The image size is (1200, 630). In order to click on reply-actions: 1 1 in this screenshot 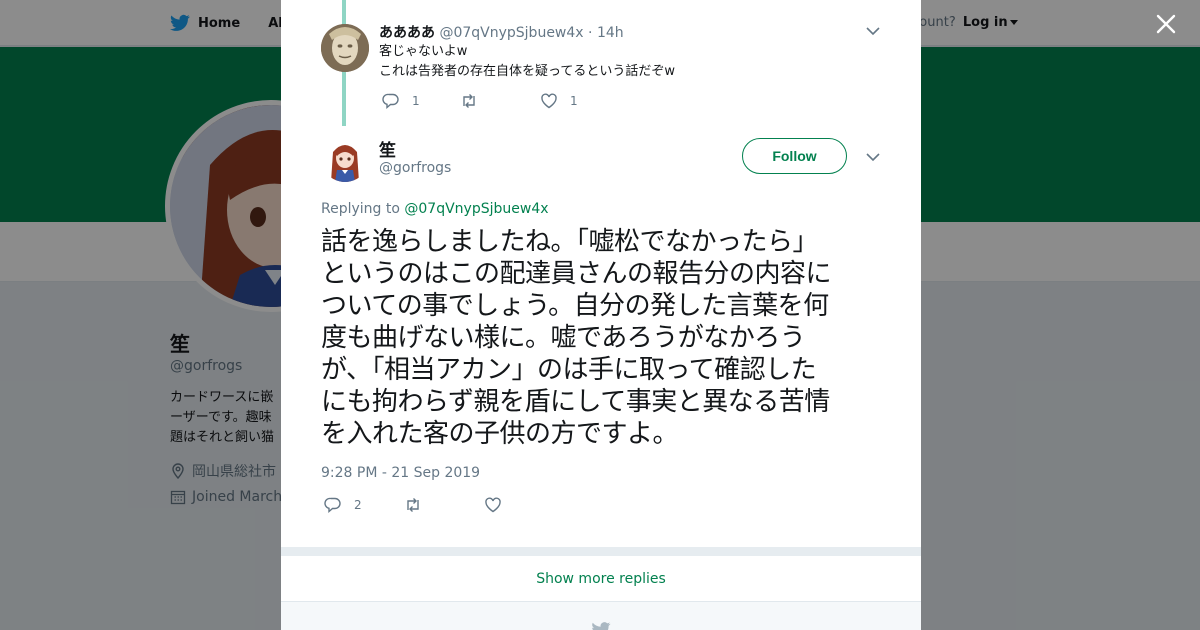, I will do `click(480, 101)`.